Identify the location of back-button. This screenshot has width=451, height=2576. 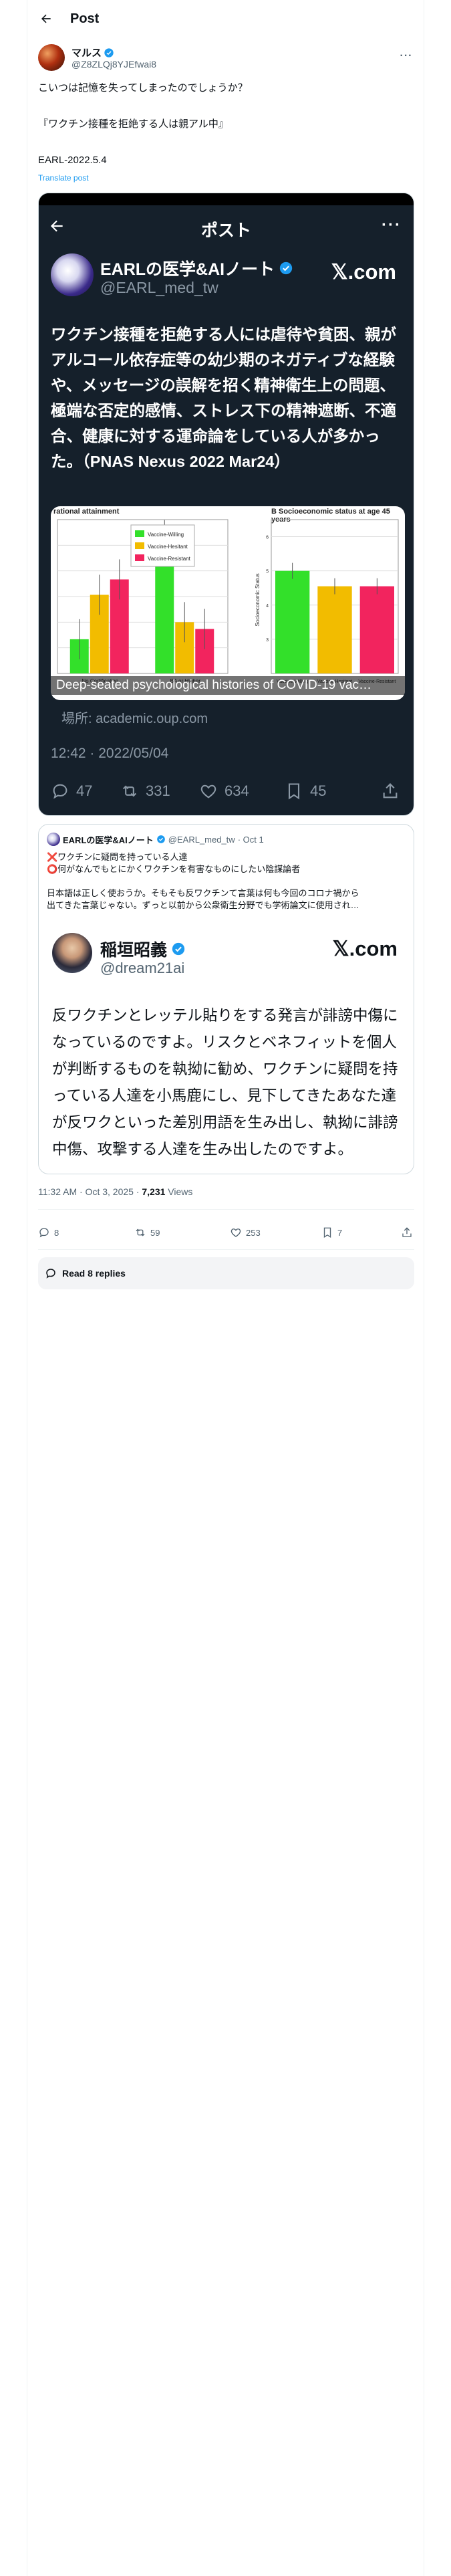
(46, 19).